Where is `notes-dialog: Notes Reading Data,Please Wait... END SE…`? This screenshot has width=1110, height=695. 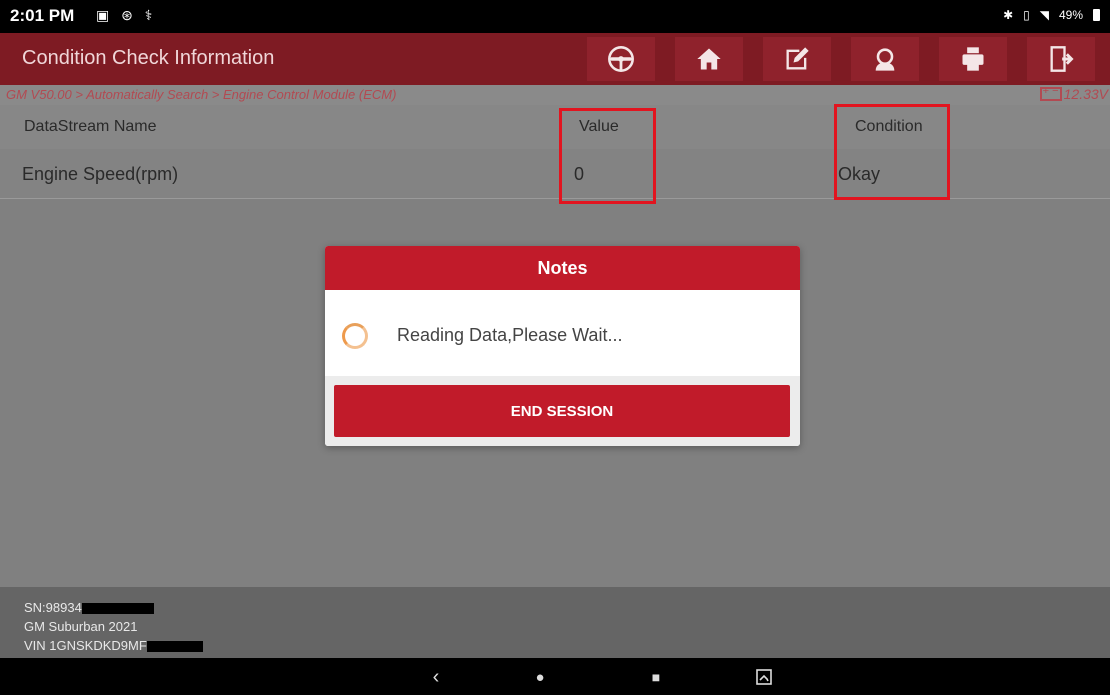 notes-dialog: Notes Reading Data,Please Wait... END SE… is located at coordinates (562, 346).